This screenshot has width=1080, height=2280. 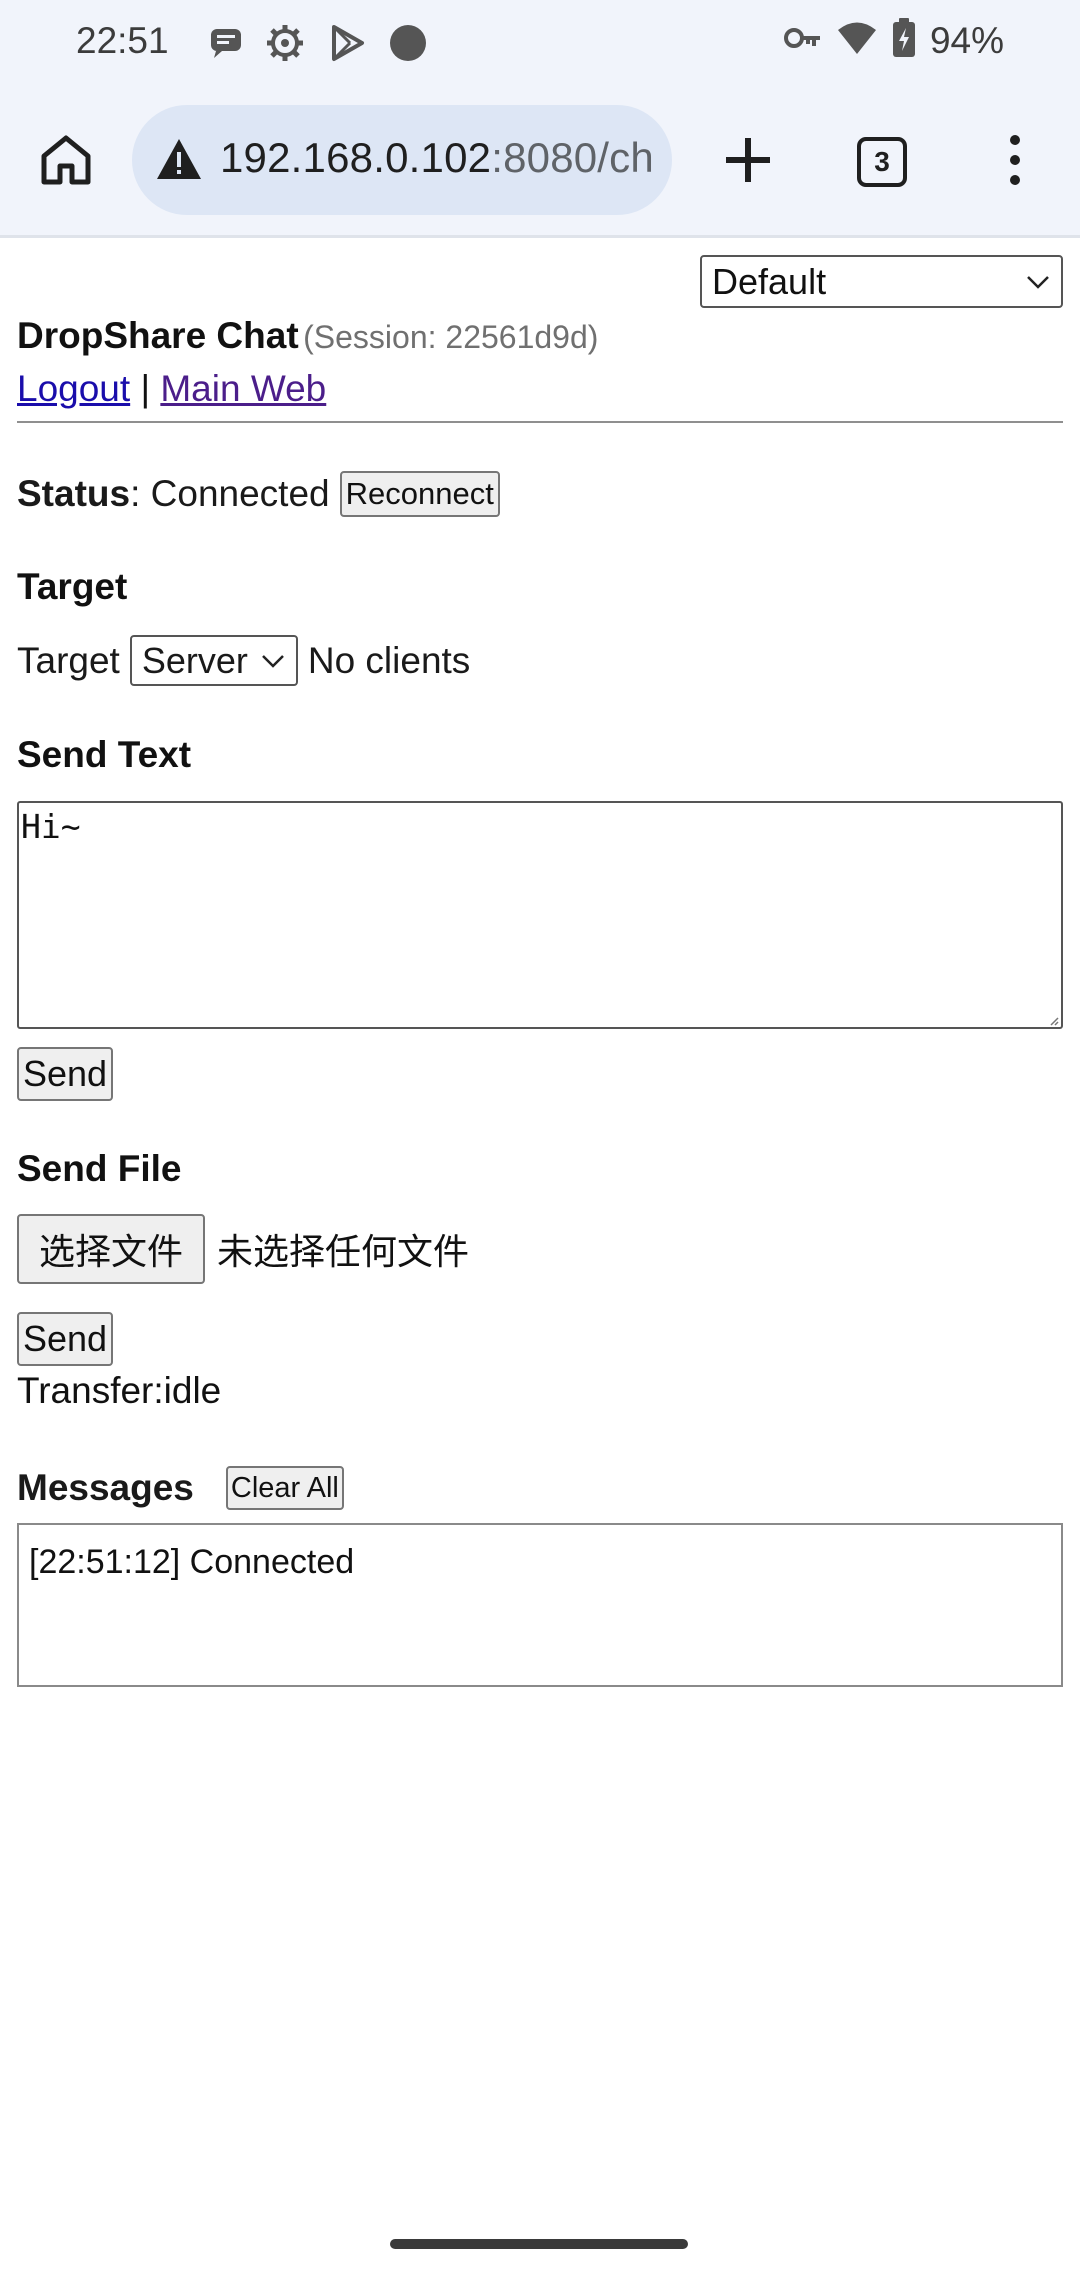 What do you see at coordinates (158, 335) in the screenshot?
I see `page-title: DropShare Chat` at bounding box center [158, 335].